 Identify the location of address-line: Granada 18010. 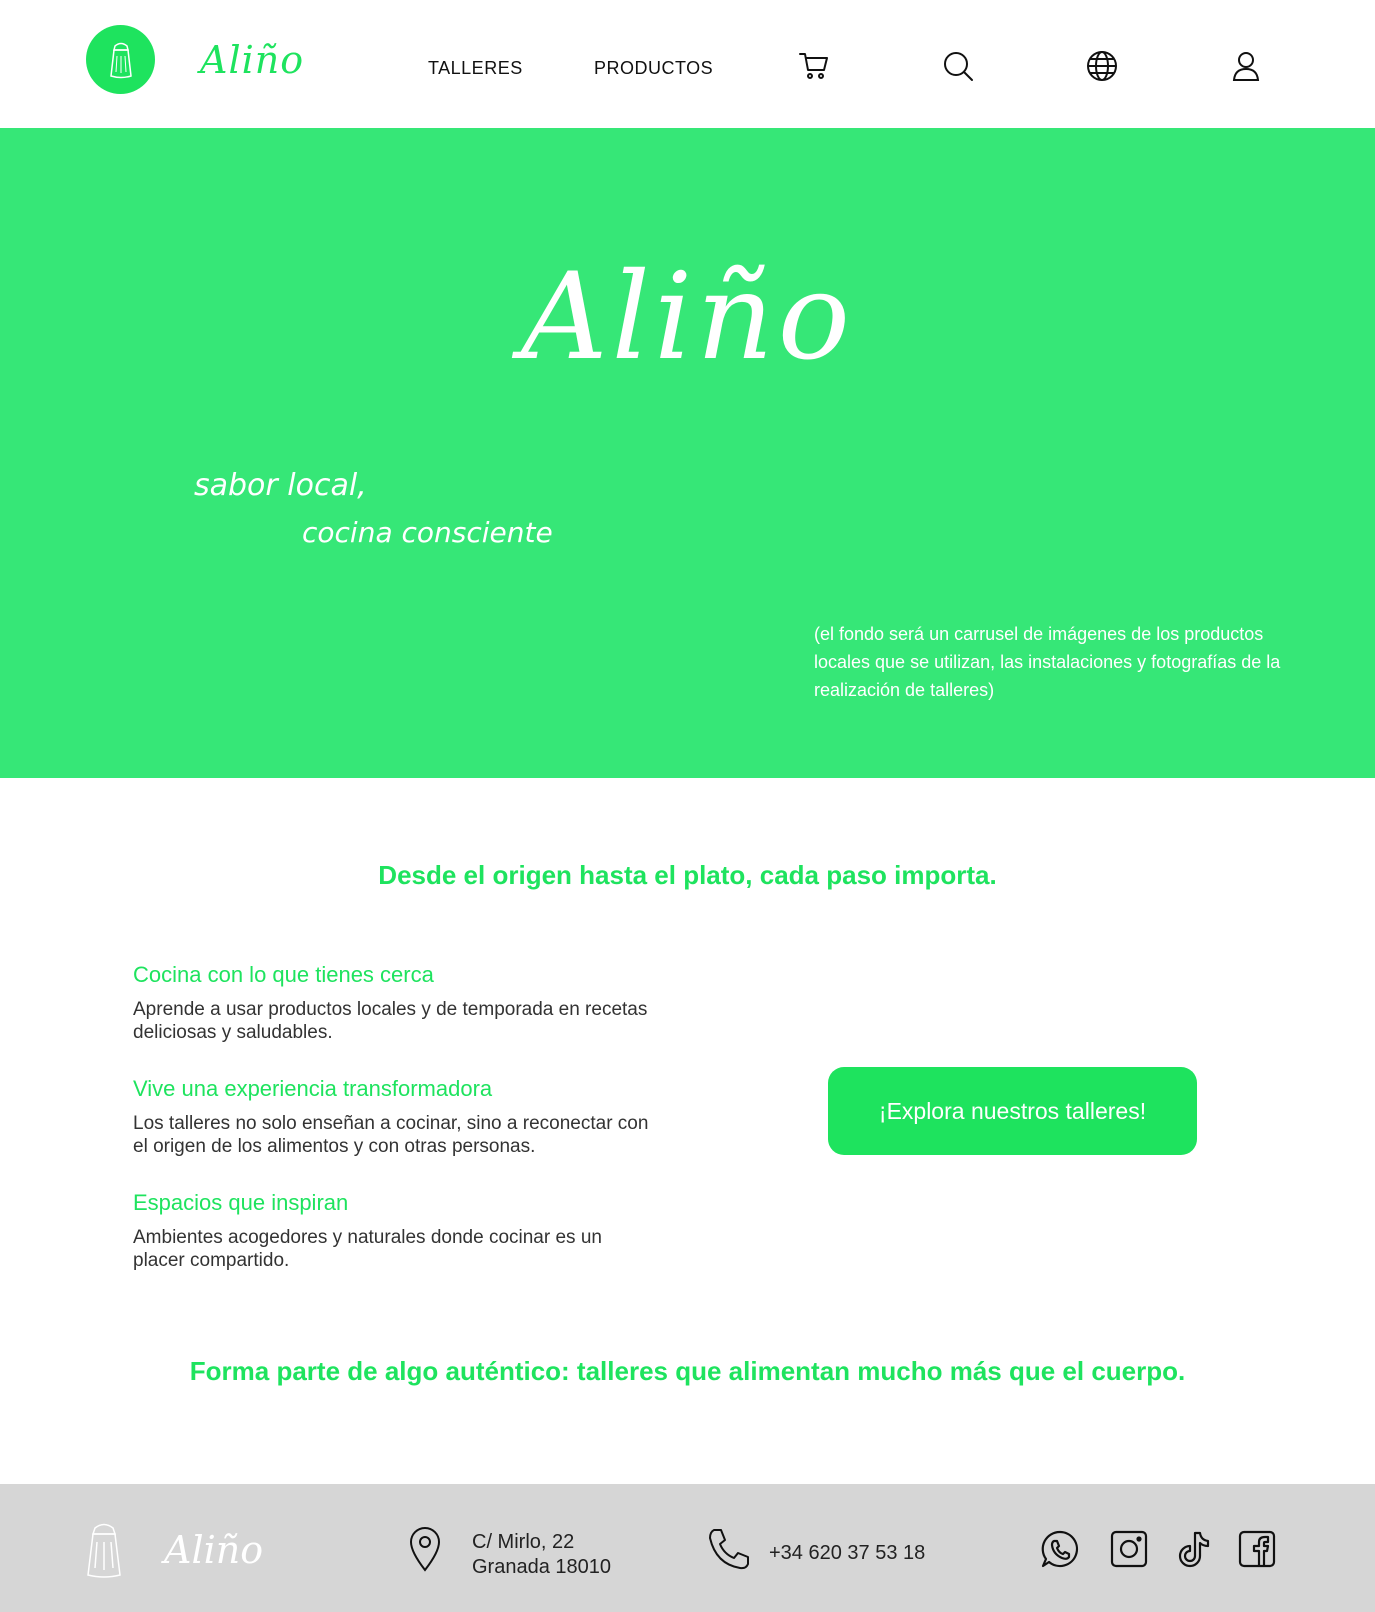
(542, 1567).